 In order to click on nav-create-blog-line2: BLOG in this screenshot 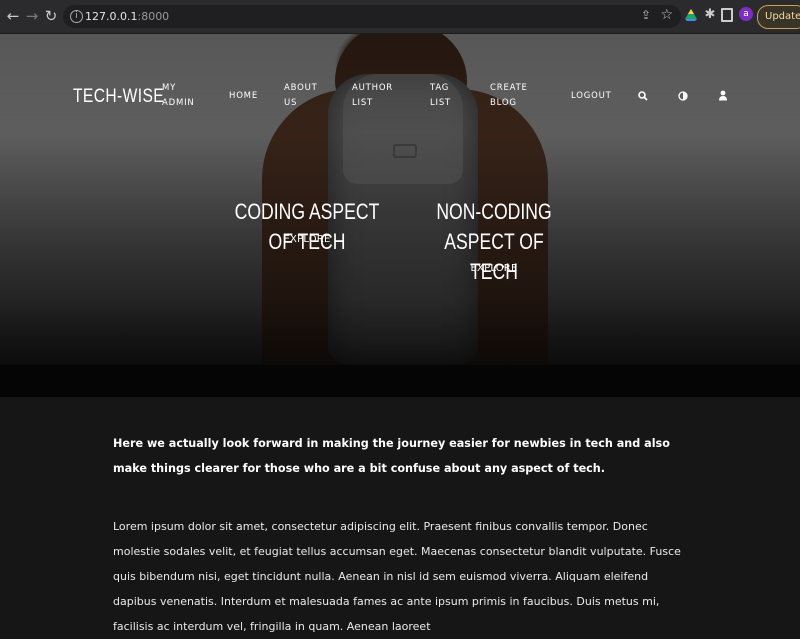, I will do `click(503, 103)`.